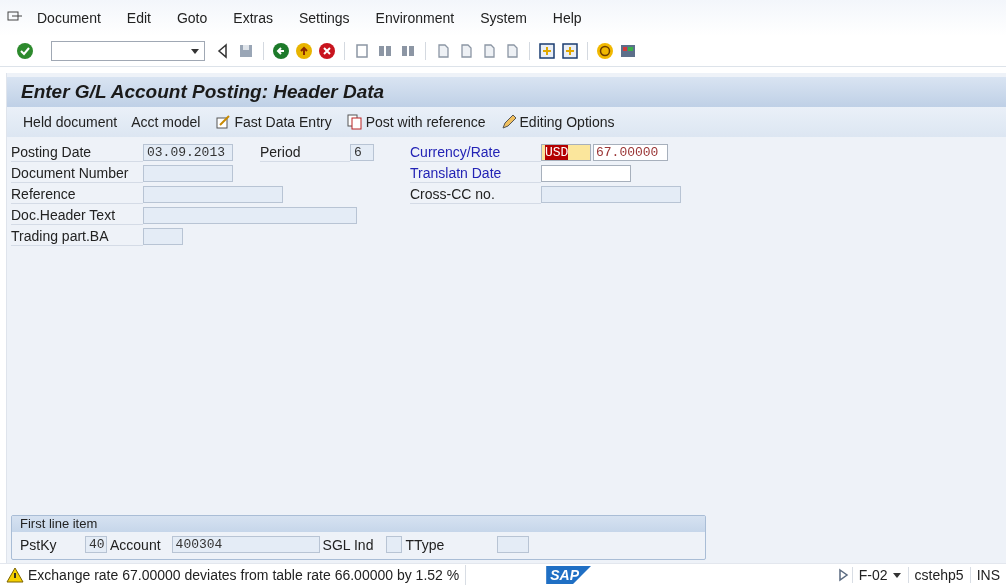 The width and height of the screenshot is (1006, 586). Describe the element at coordinates (506, 92) in the screenshot. I see `screen-title: Enter G/L Account Posting: Header Data` at that location.